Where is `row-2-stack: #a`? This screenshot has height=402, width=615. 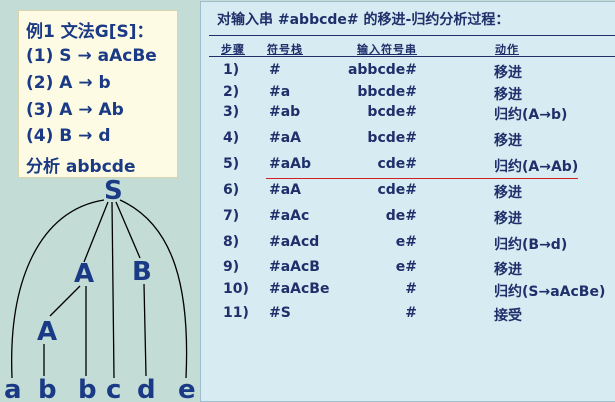
row-2-stack: #a is located at coordinates (280, 92).